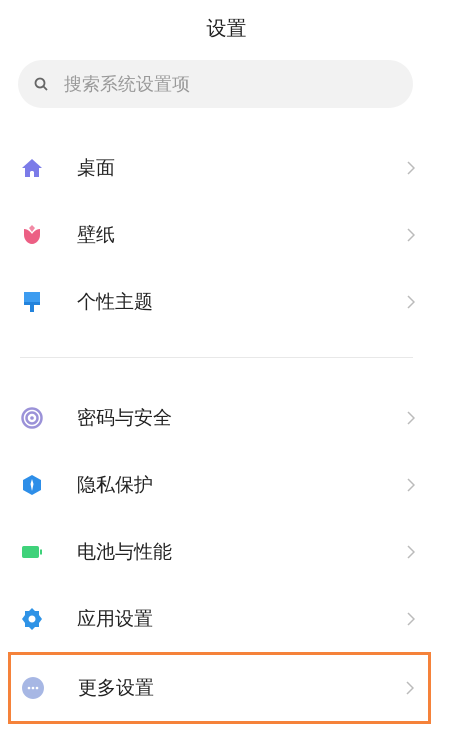  Describe the element at coordinates (226, 301) in the screenshot. I see `settings-item: 个性主题` at that location.